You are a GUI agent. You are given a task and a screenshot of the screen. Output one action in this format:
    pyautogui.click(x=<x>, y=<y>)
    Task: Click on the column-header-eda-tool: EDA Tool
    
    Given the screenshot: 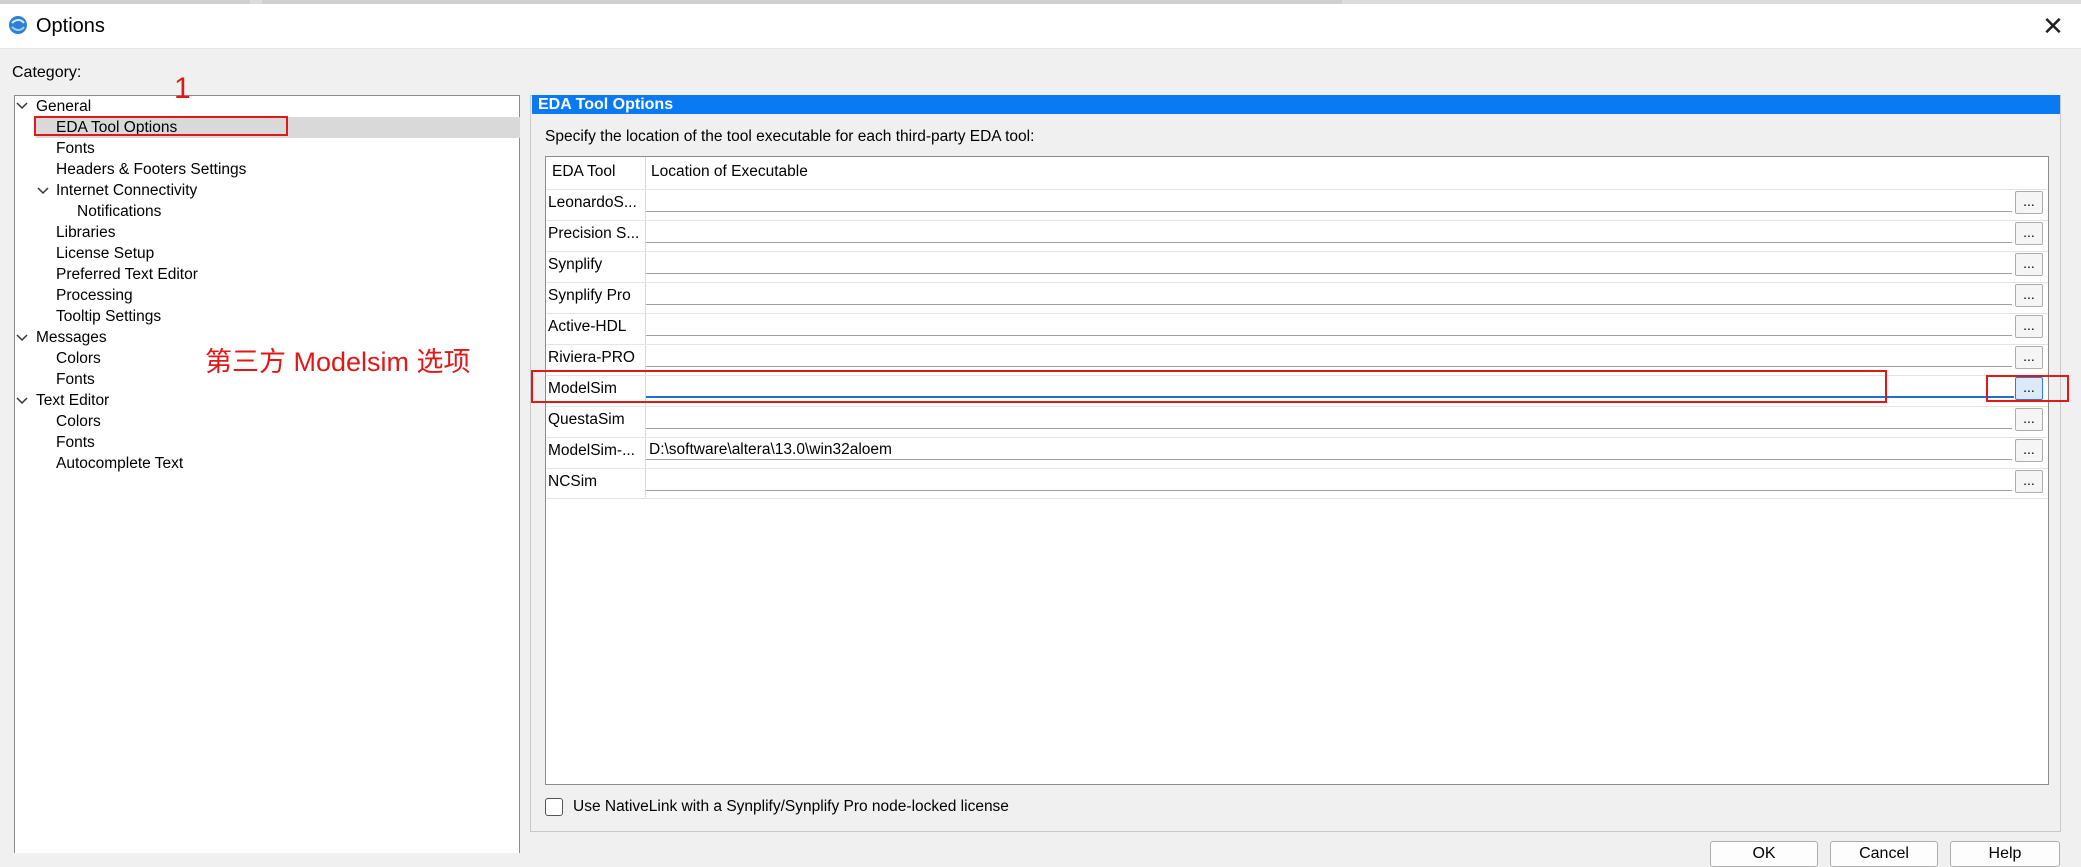 What is the action you would take?
    pyautogui.click(x=584, y=171)
    